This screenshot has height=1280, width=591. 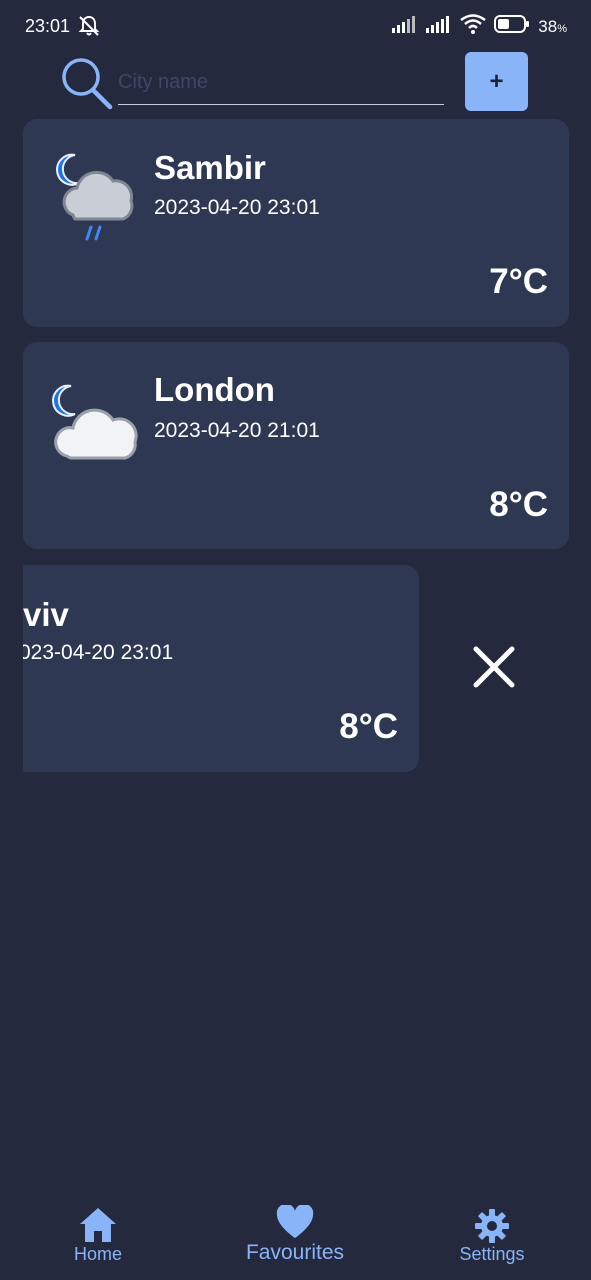 I want to click on gear-icon, so click(x=492, y=1226).